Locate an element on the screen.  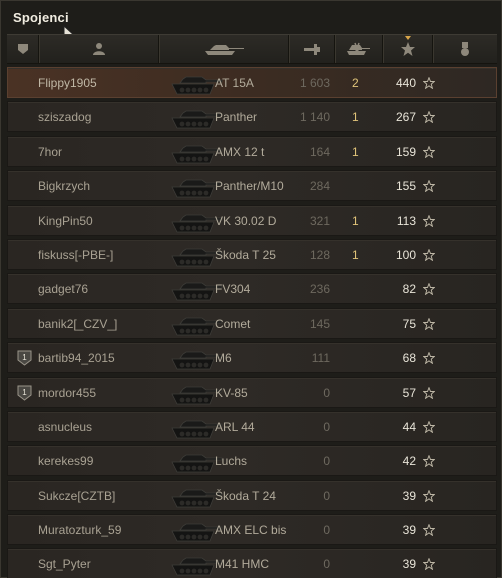
tank-name: Panther/M10 is located at coordinates (249, 186).